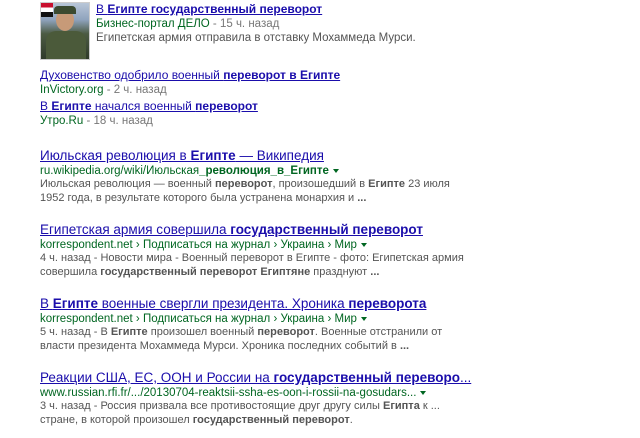 The image size is (640, 438). Describe the element at coordinates (182, 155) in the screenshot. I see `result-title-link: Июльская революция в Египте — Википедия` at that location.